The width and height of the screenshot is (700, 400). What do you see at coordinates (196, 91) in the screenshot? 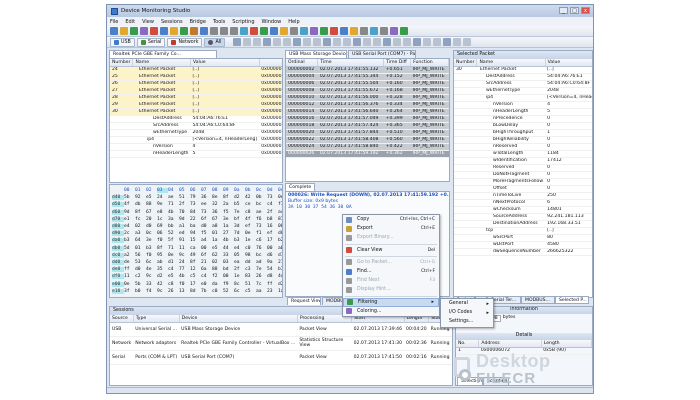
I see `packet-row: 27 Ethernet Packet [..] 0x00000` at bounding box center [196, 91].